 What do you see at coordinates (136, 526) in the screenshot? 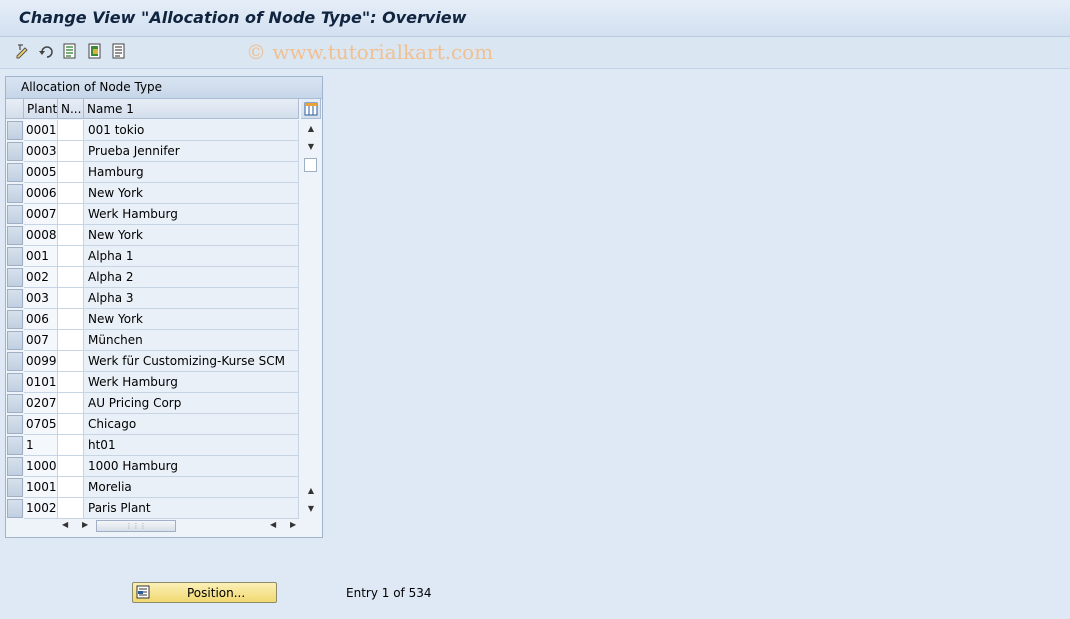
I see `horizontal-scroll-thumb: ⋮⋮⋮` at bounding box center [136, 526].